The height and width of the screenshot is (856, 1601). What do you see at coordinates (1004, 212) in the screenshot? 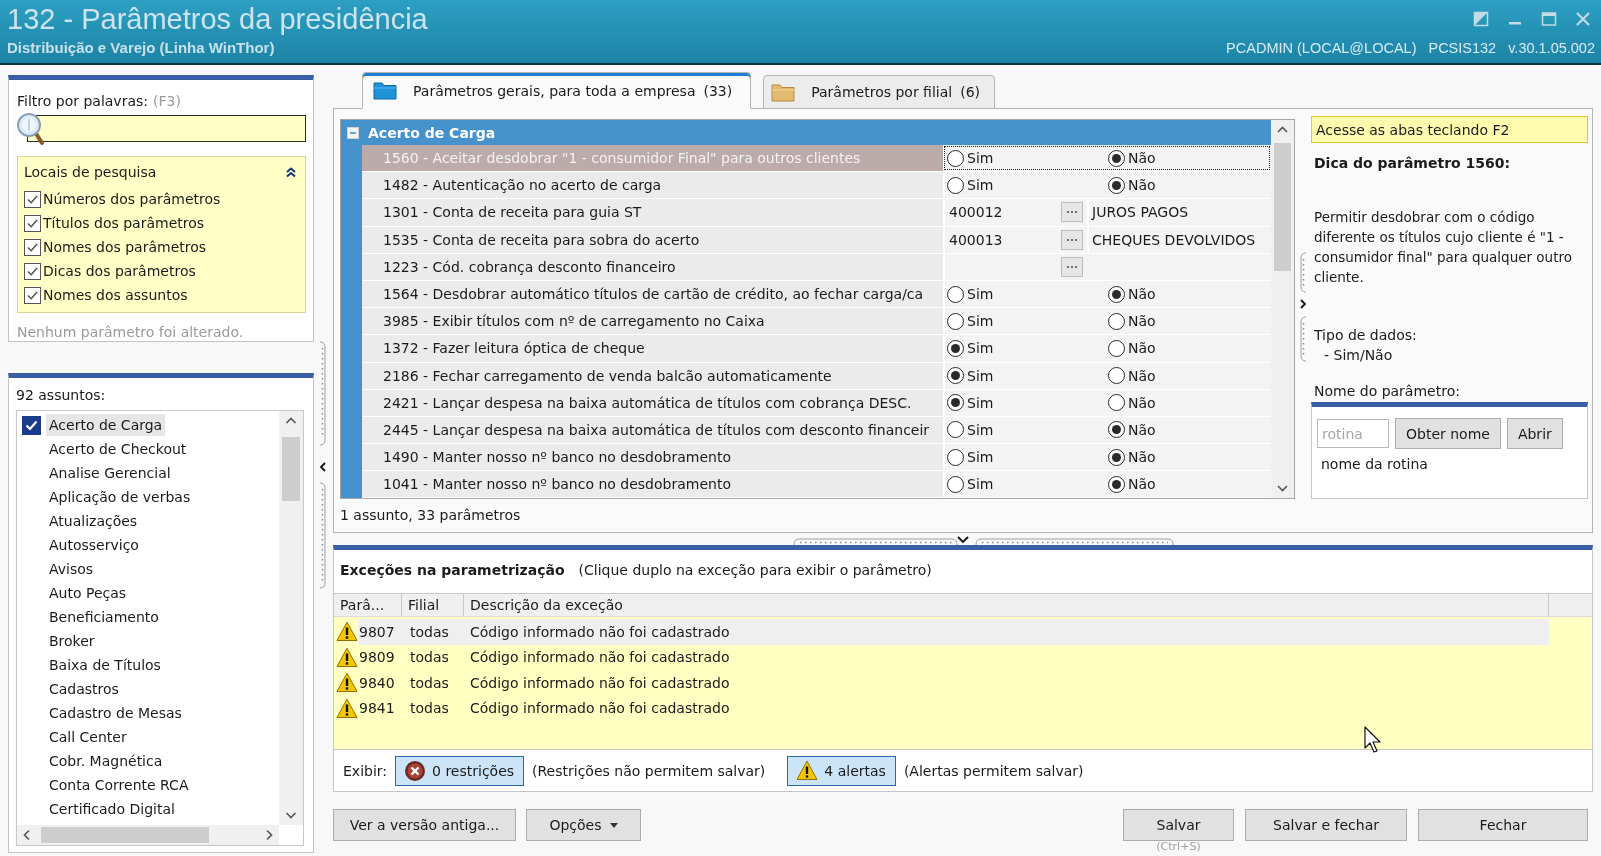
I see `code-field: 400012` at bounding box center [1004, 212].